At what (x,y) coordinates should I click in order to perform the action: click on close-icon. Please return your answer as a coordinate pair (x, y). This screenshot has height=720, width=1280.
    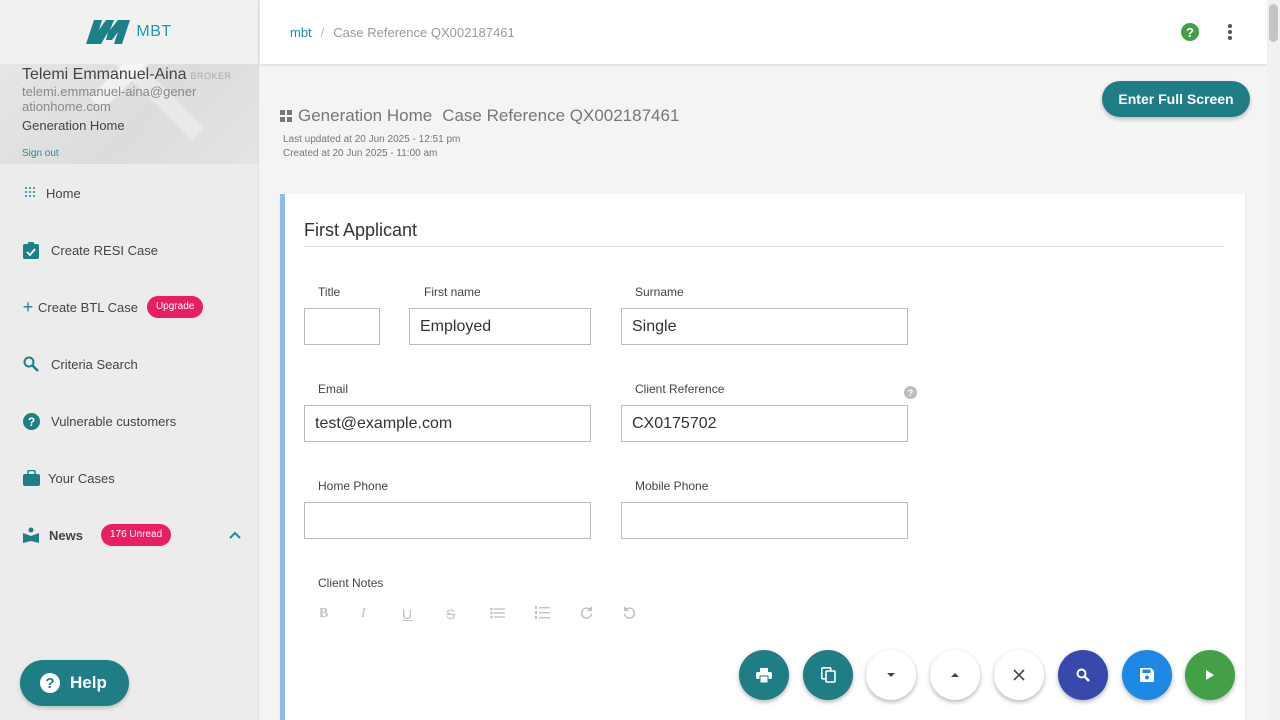
    Looking at the image, I should click on (1019, 675).